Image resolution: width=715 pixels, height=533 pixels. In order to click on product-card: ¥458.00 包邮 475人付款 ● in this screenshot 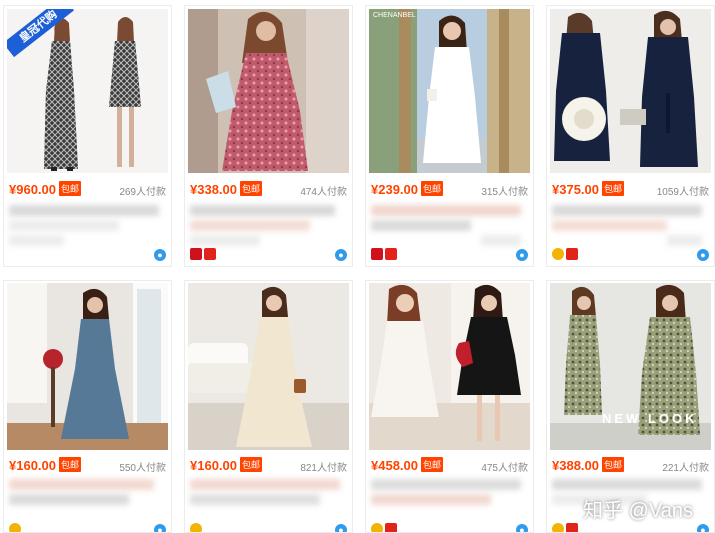, I will do `click(449, 406)`.